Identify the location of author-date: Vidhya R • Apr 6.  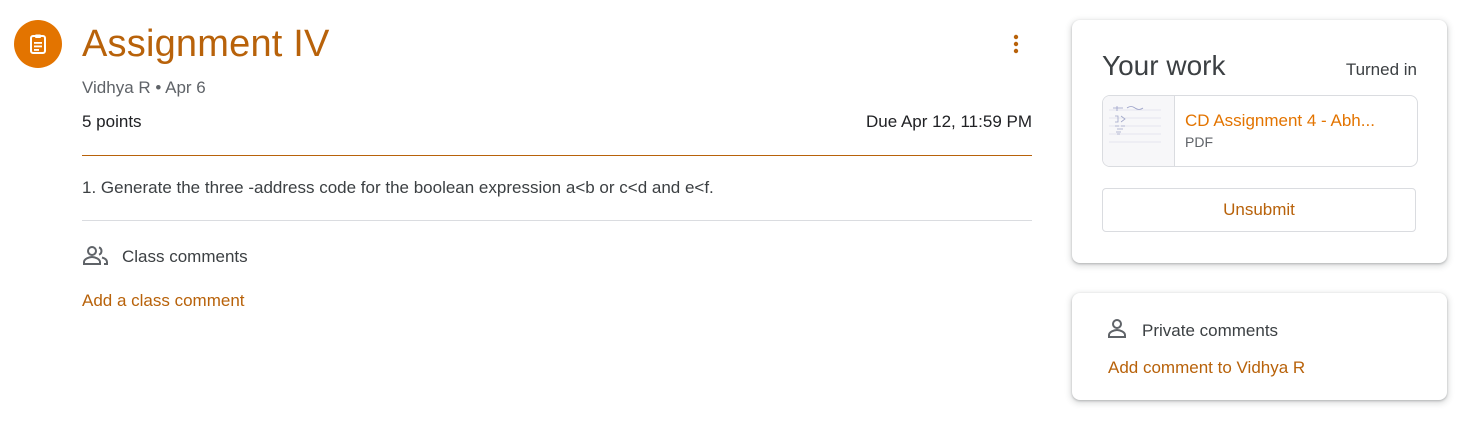
(144, 87).